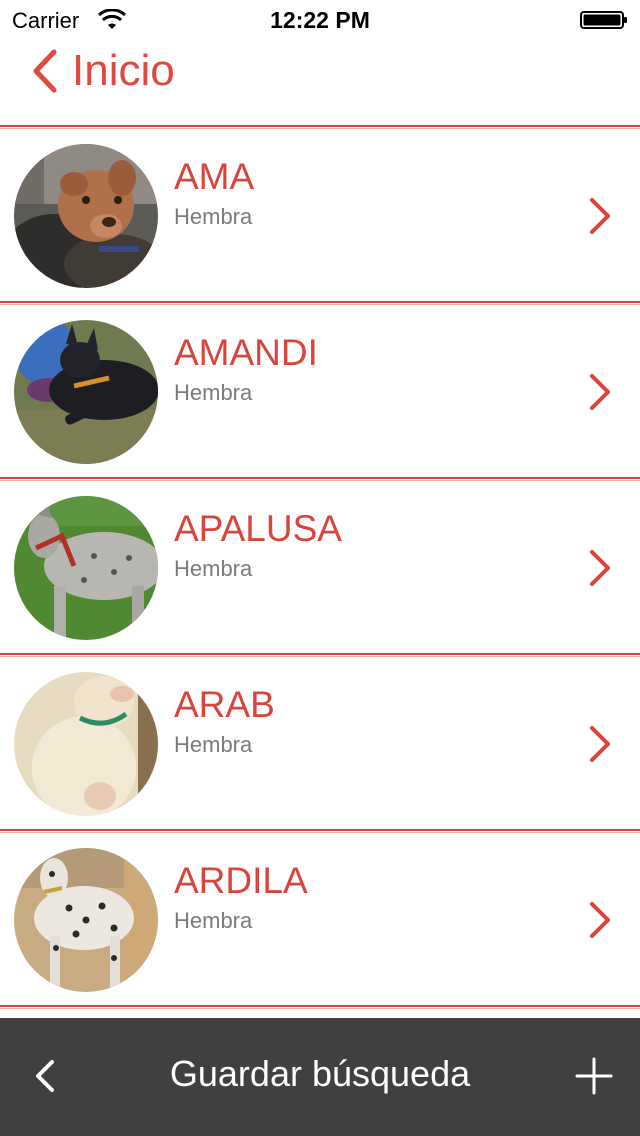  Describe the element at coordinates (123, 70) in the screenshot. I see `back-button-label: Inicio` at that location.